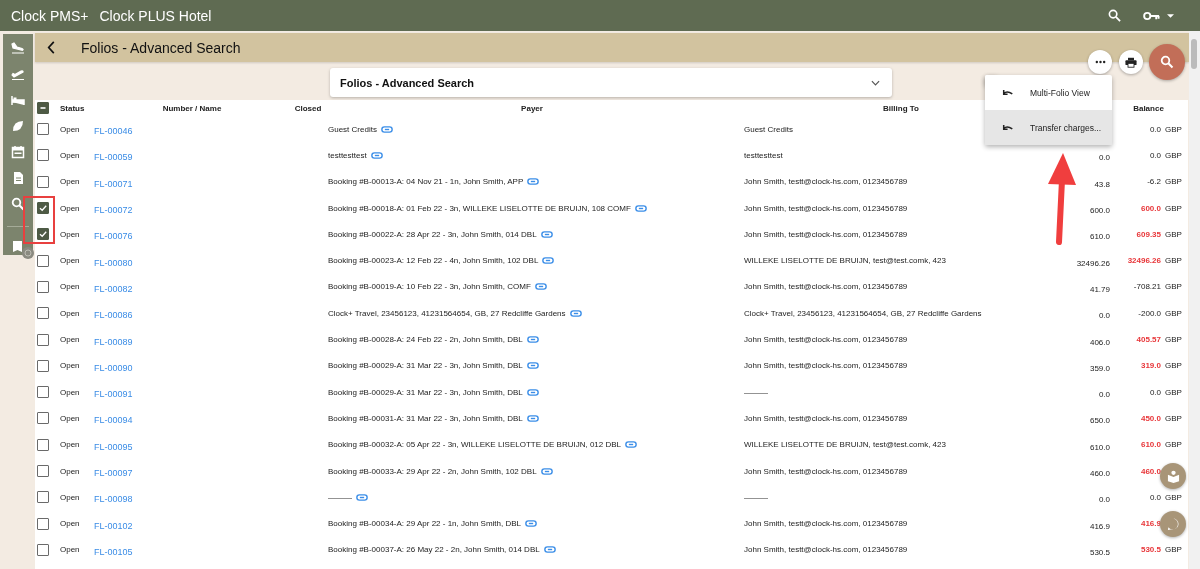  What do you see at coordinates (1131, 62) in the screenshot?
I see `print-button` at bounding box center [1131, 62].